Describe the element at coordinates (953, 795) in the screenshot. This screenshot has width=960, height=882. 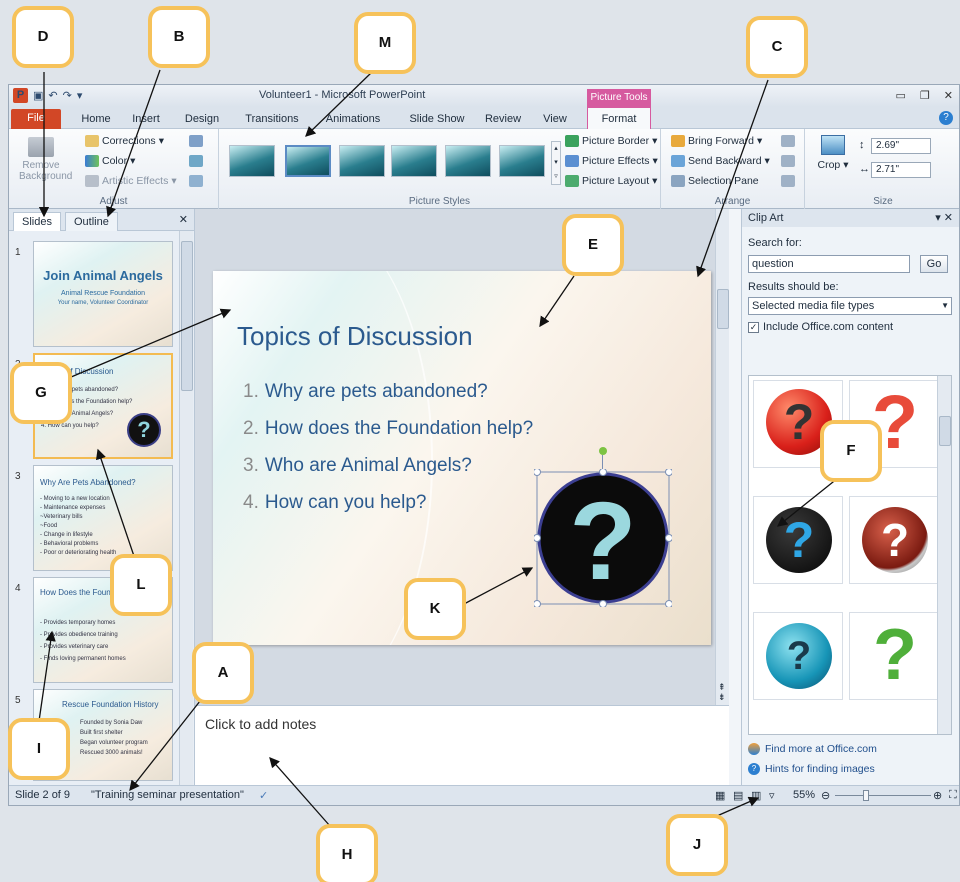
I see `fit-to-window-icon: ⛶` at that location.